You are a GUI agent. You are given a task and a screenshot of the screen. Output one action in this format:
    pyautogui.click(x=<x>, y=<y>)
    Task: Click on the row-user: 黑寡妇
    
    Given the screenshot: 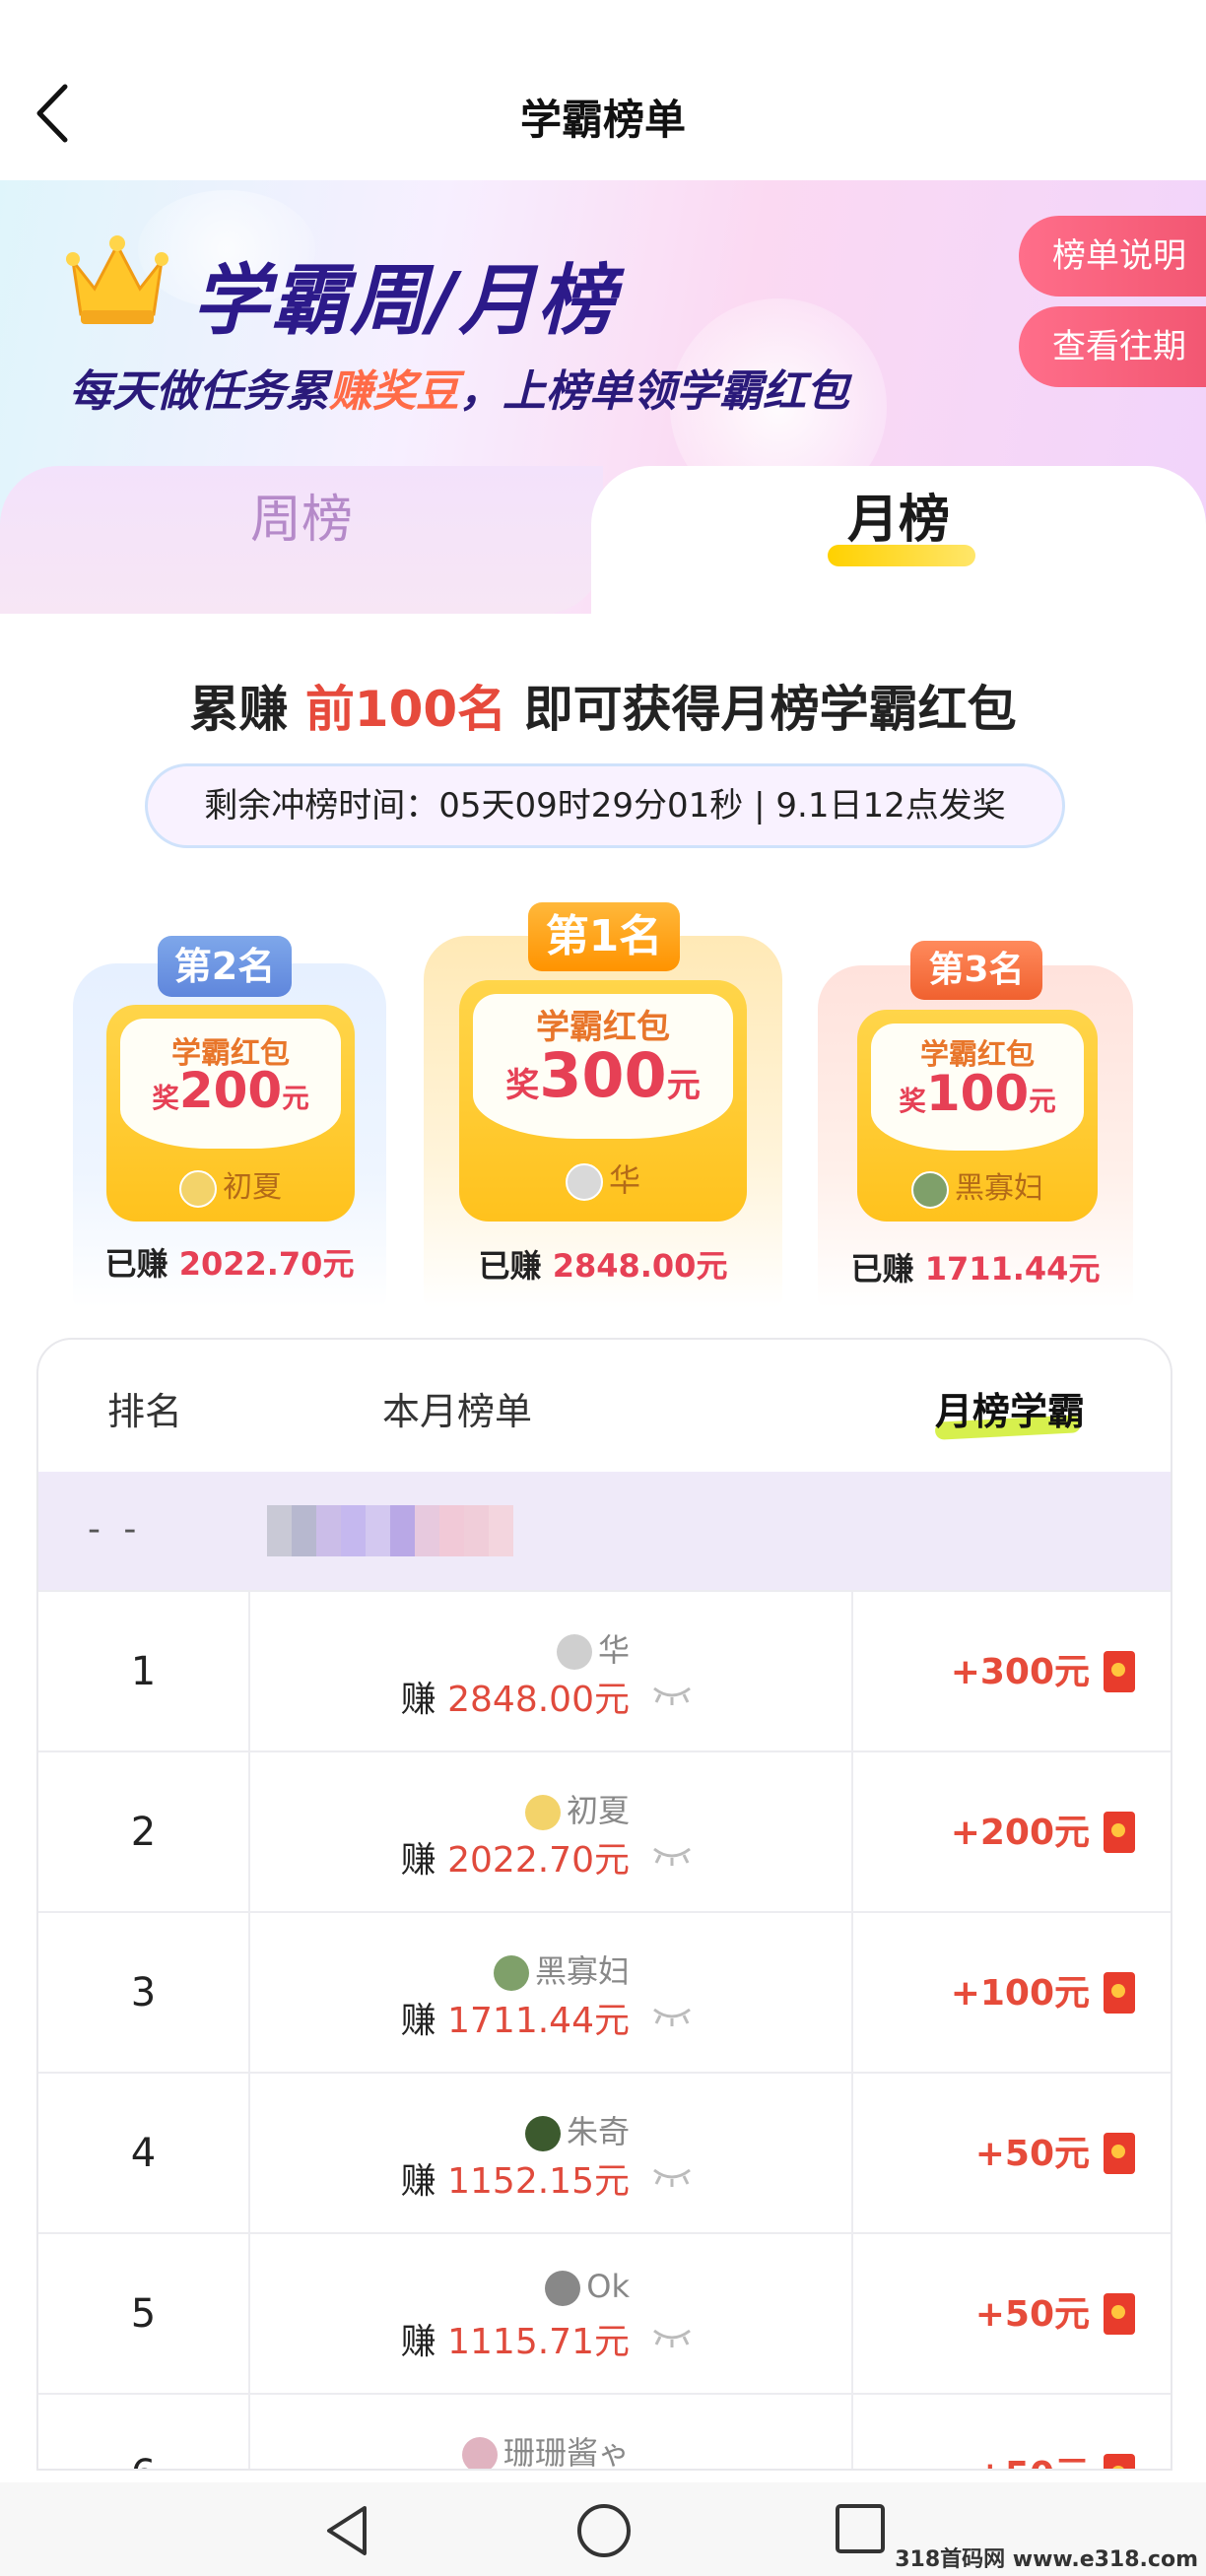 What is the action you would take?
    pyautogui.click(x=561, y=1970)
    